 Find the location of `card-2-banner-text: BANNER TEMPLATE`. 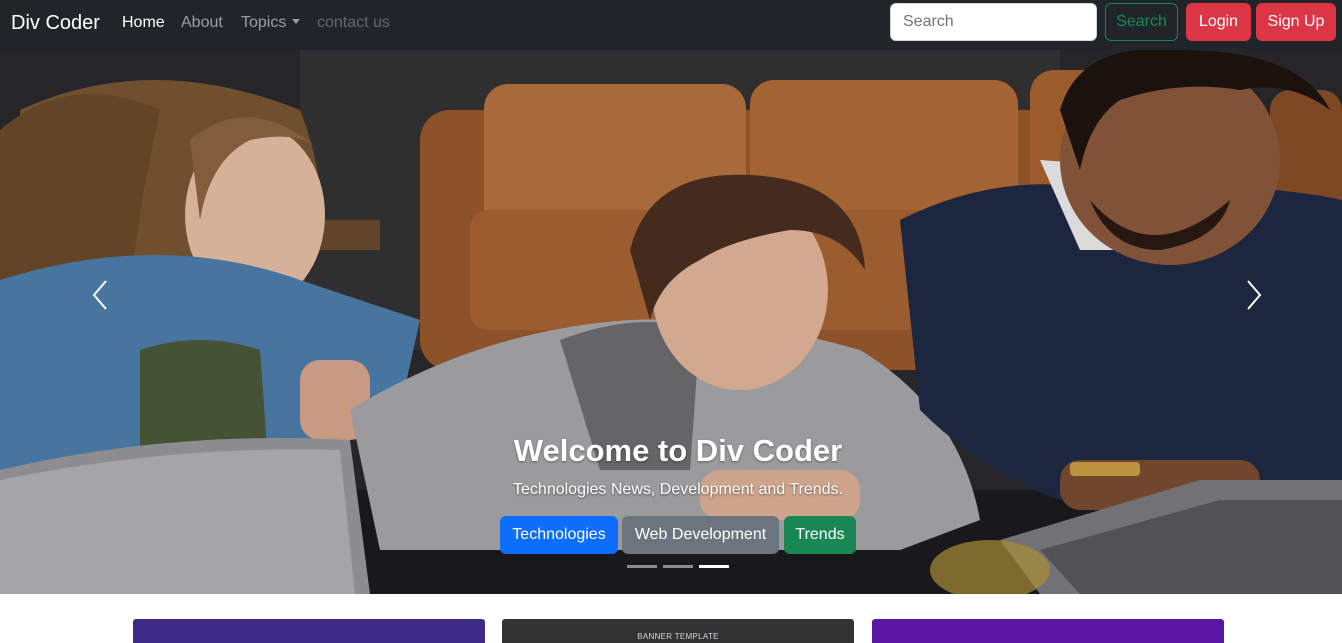

card-2-banner-text: BANNER TEMPLATE is located at coordinates (678, 636).